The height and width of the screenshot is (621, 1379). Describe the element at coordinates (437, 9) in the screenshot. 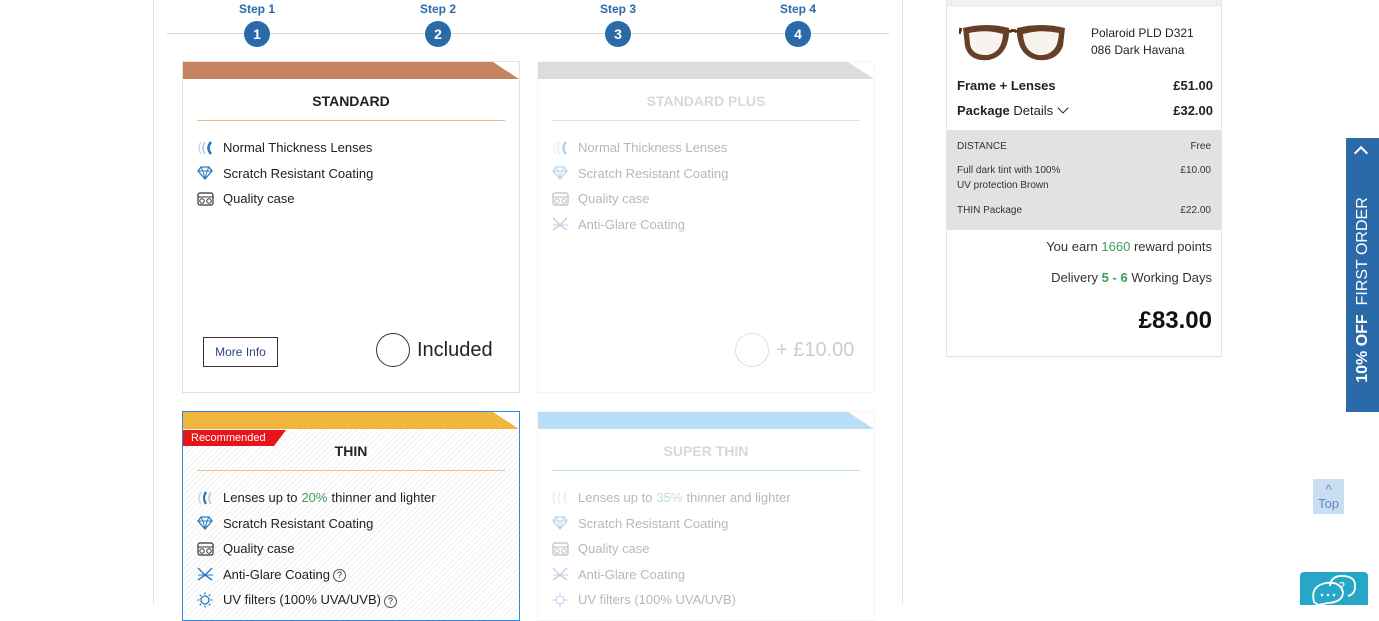

I see `step-label: Step 2` at that location.